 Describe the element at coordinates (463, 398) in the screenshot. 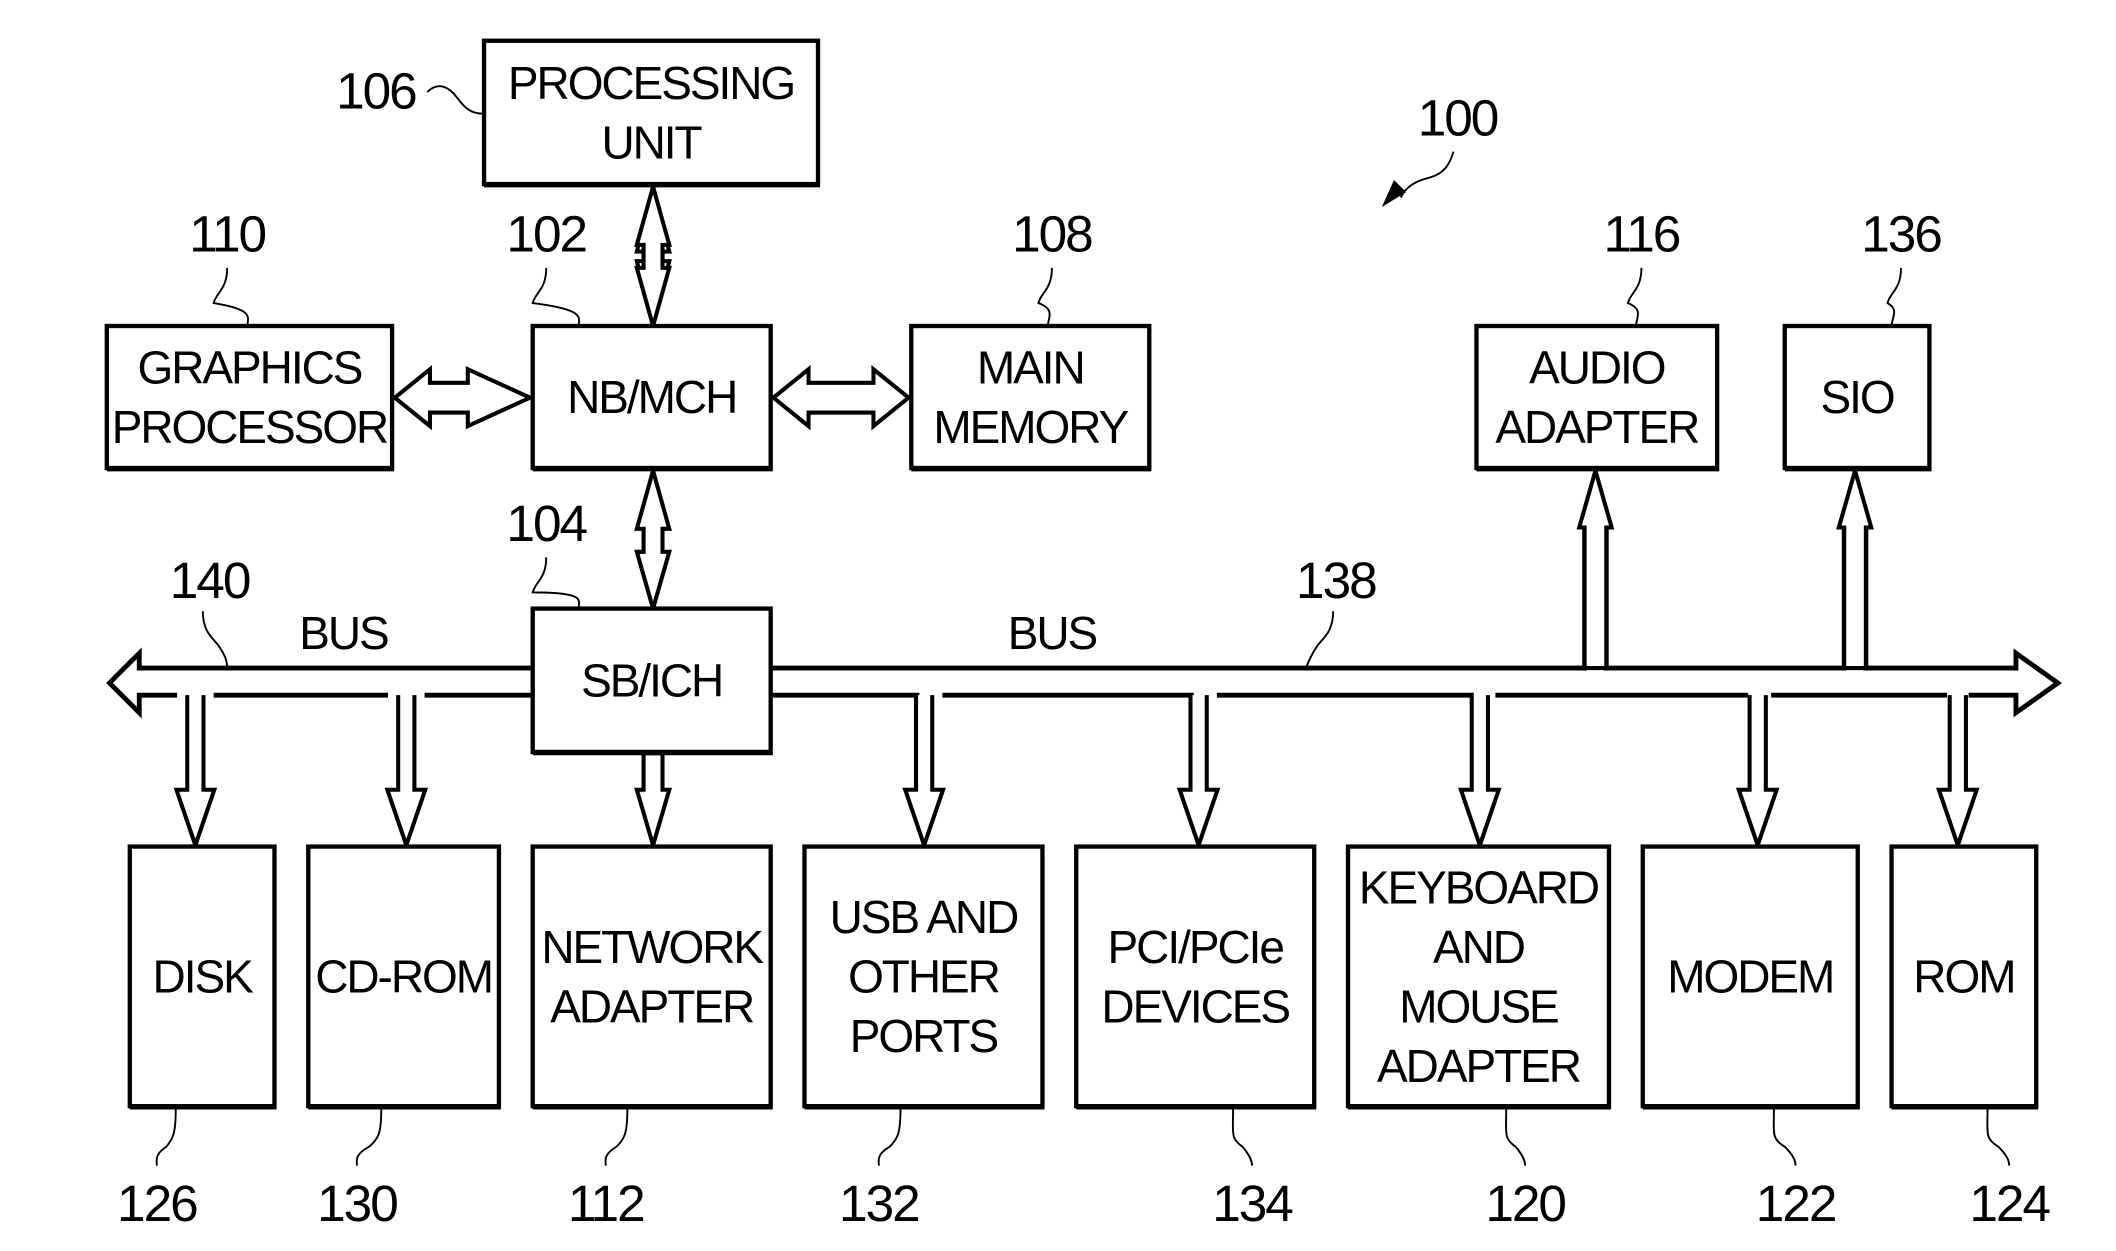

I see `graphics-nbmch-arrow` at that location.